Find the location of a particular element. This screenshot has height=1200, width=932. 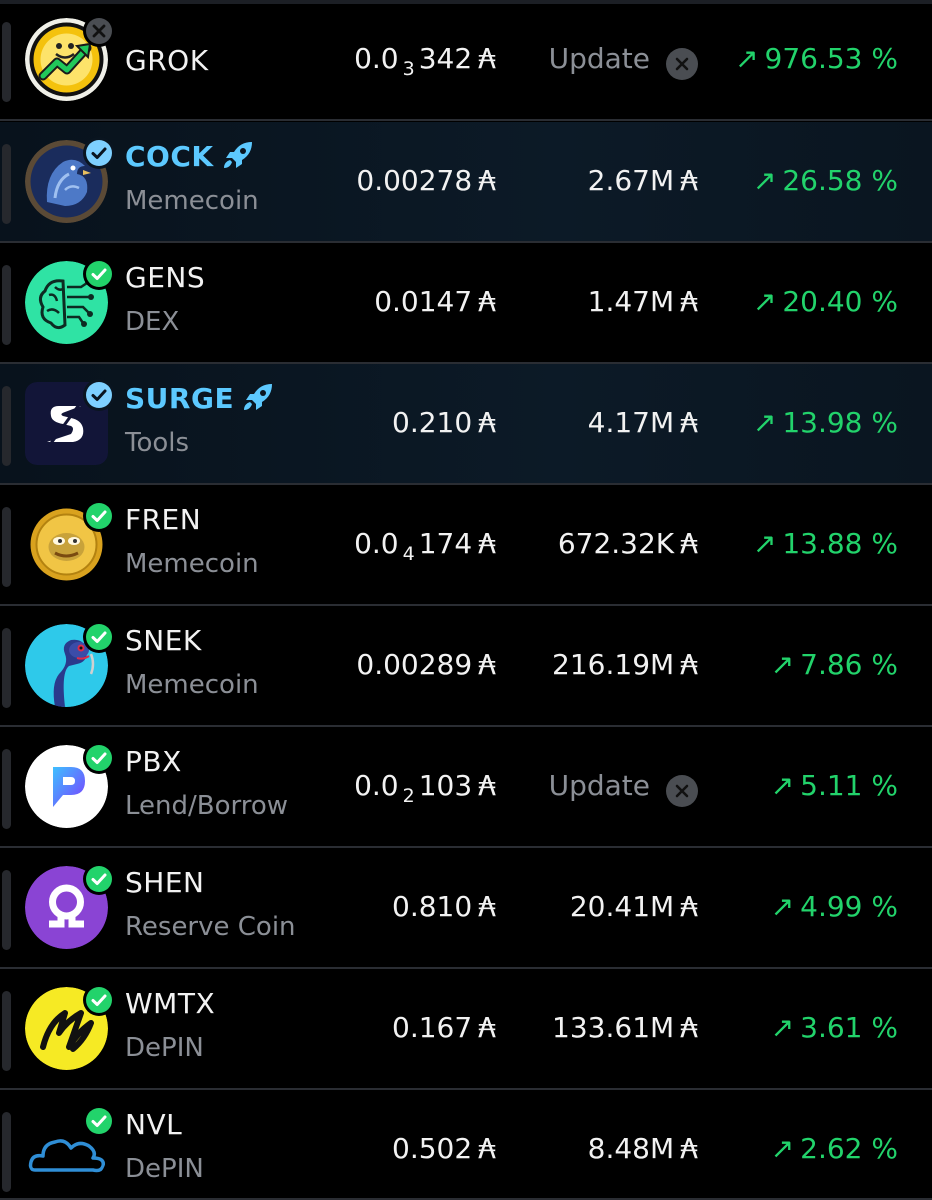

token-name: WMTX is located at coordinates (170, 1003).